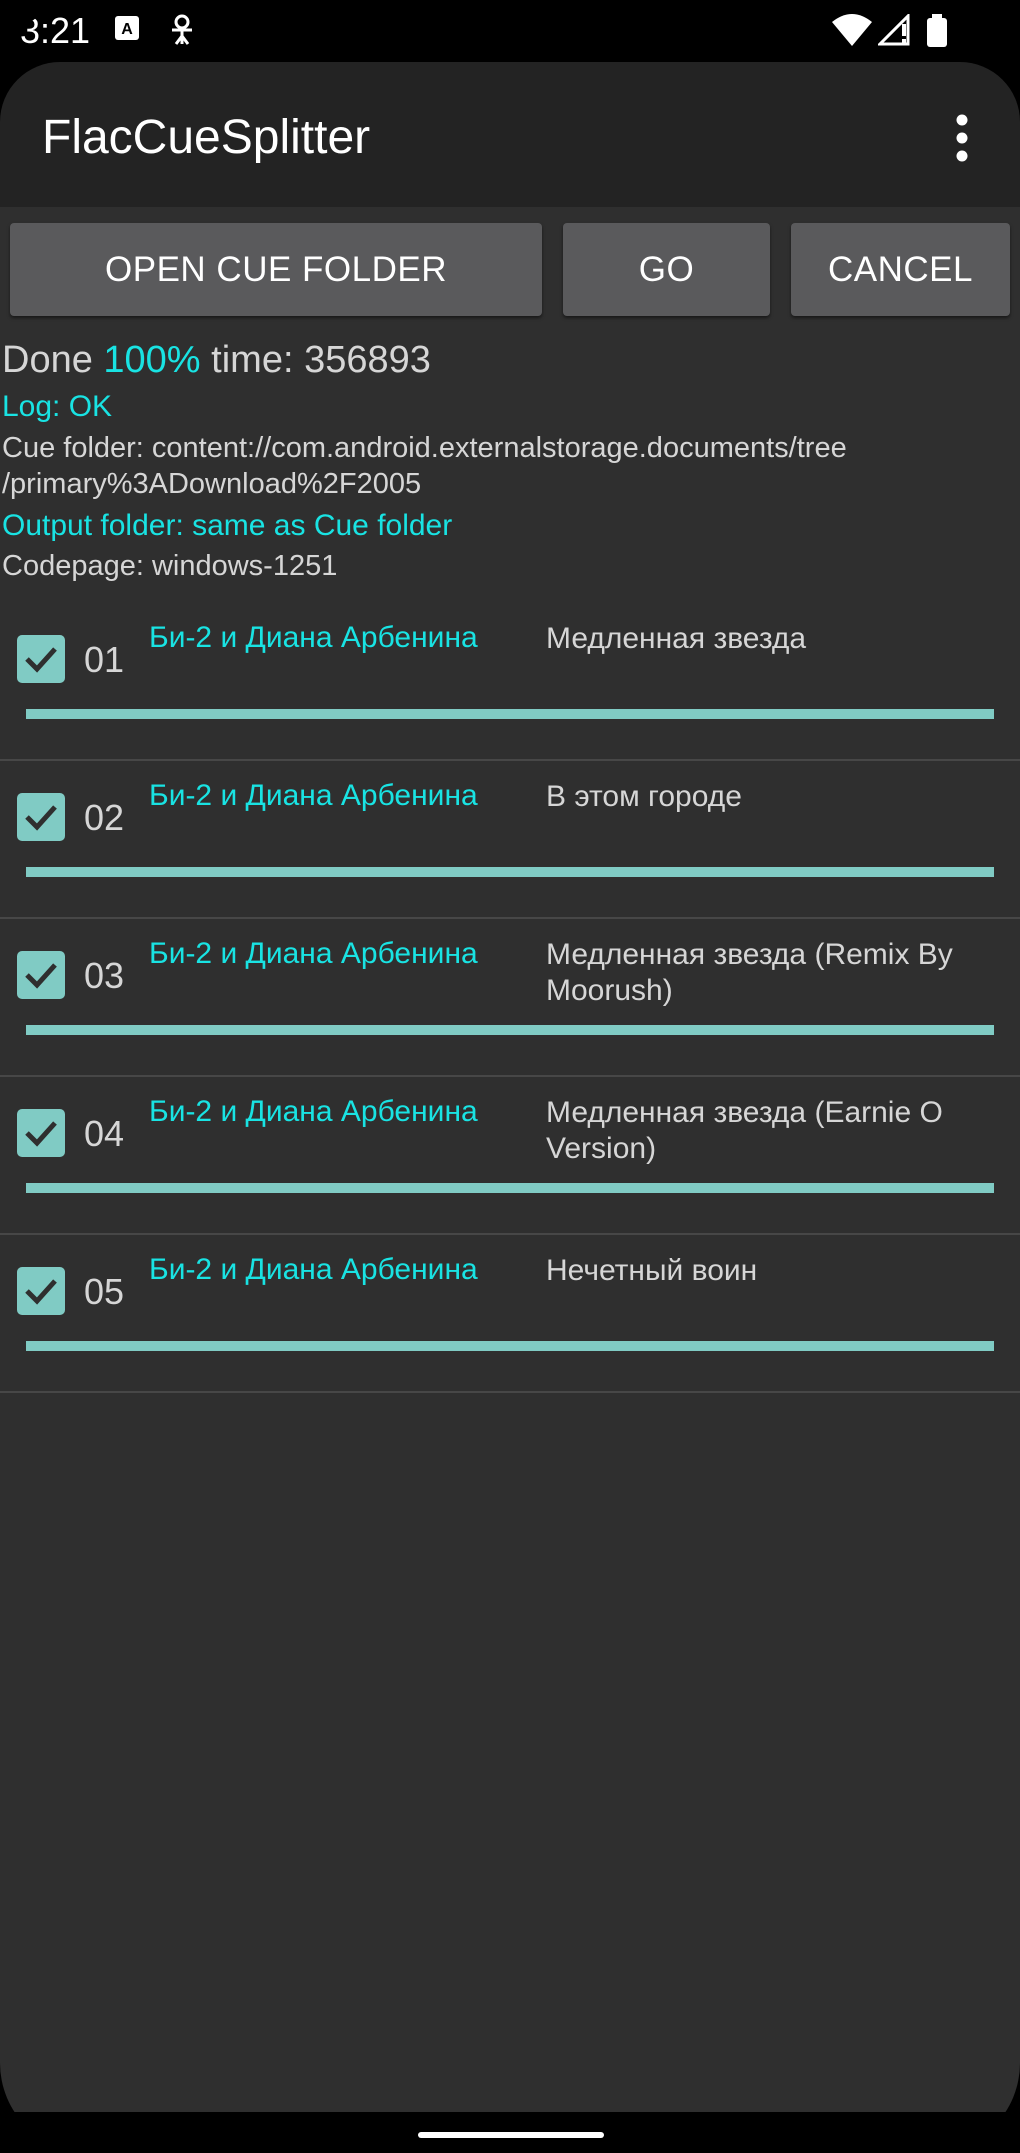  Describe the element at coordinates (206, 137) in the screenshot. I see `app-title: FlacCueSplitter` at that location.